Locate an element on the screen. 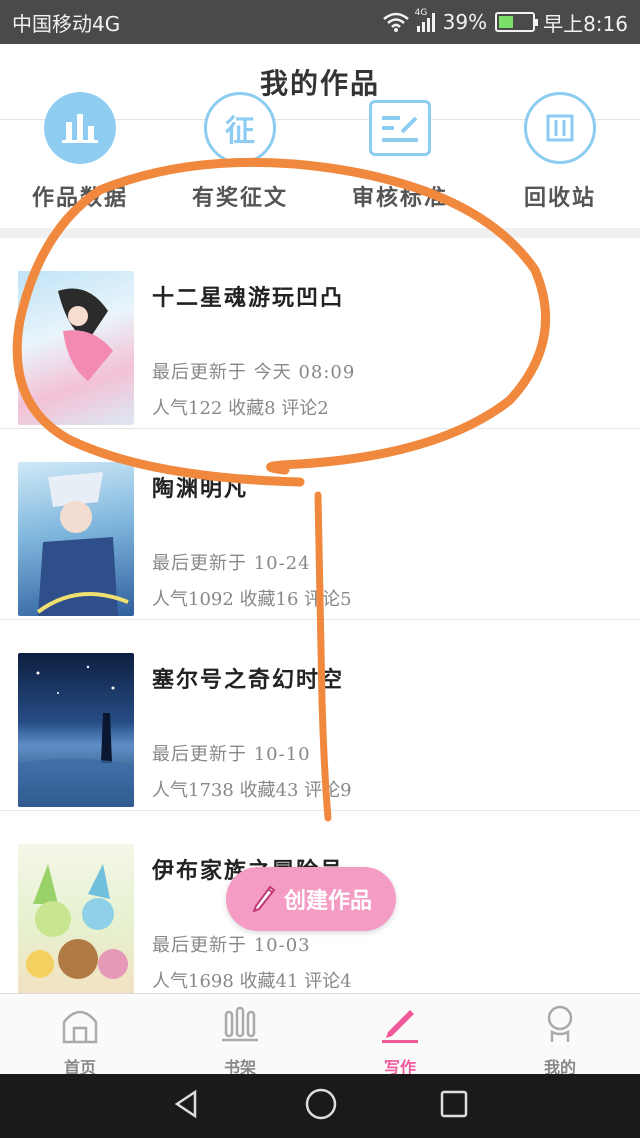 The image size is (640, 1138). bottom-tab-bar: 首页 书架 写作 我的 is located at coordinates (320, 1035).